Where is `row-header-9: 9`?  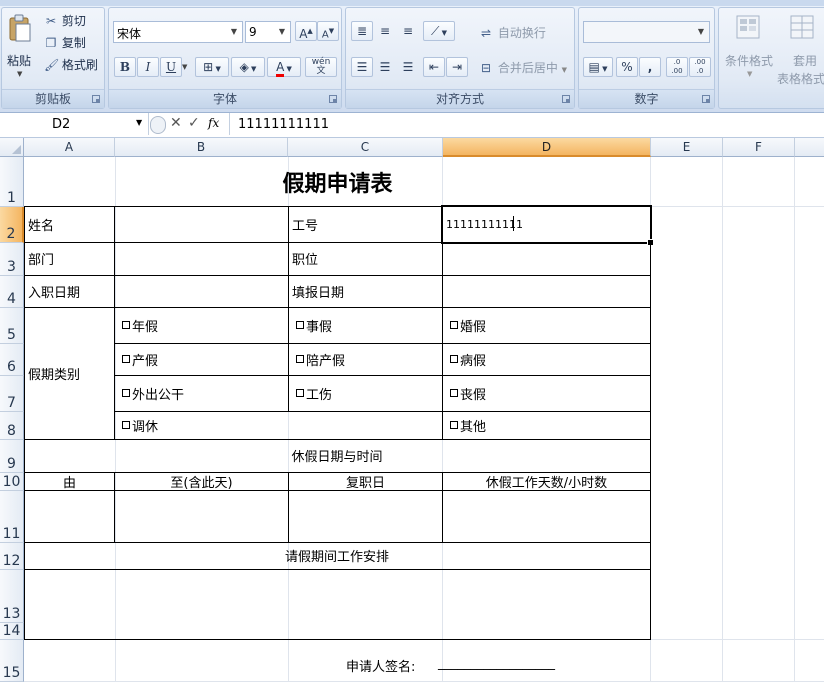
row-header-9: 9 is located at coordinates (12, 456).